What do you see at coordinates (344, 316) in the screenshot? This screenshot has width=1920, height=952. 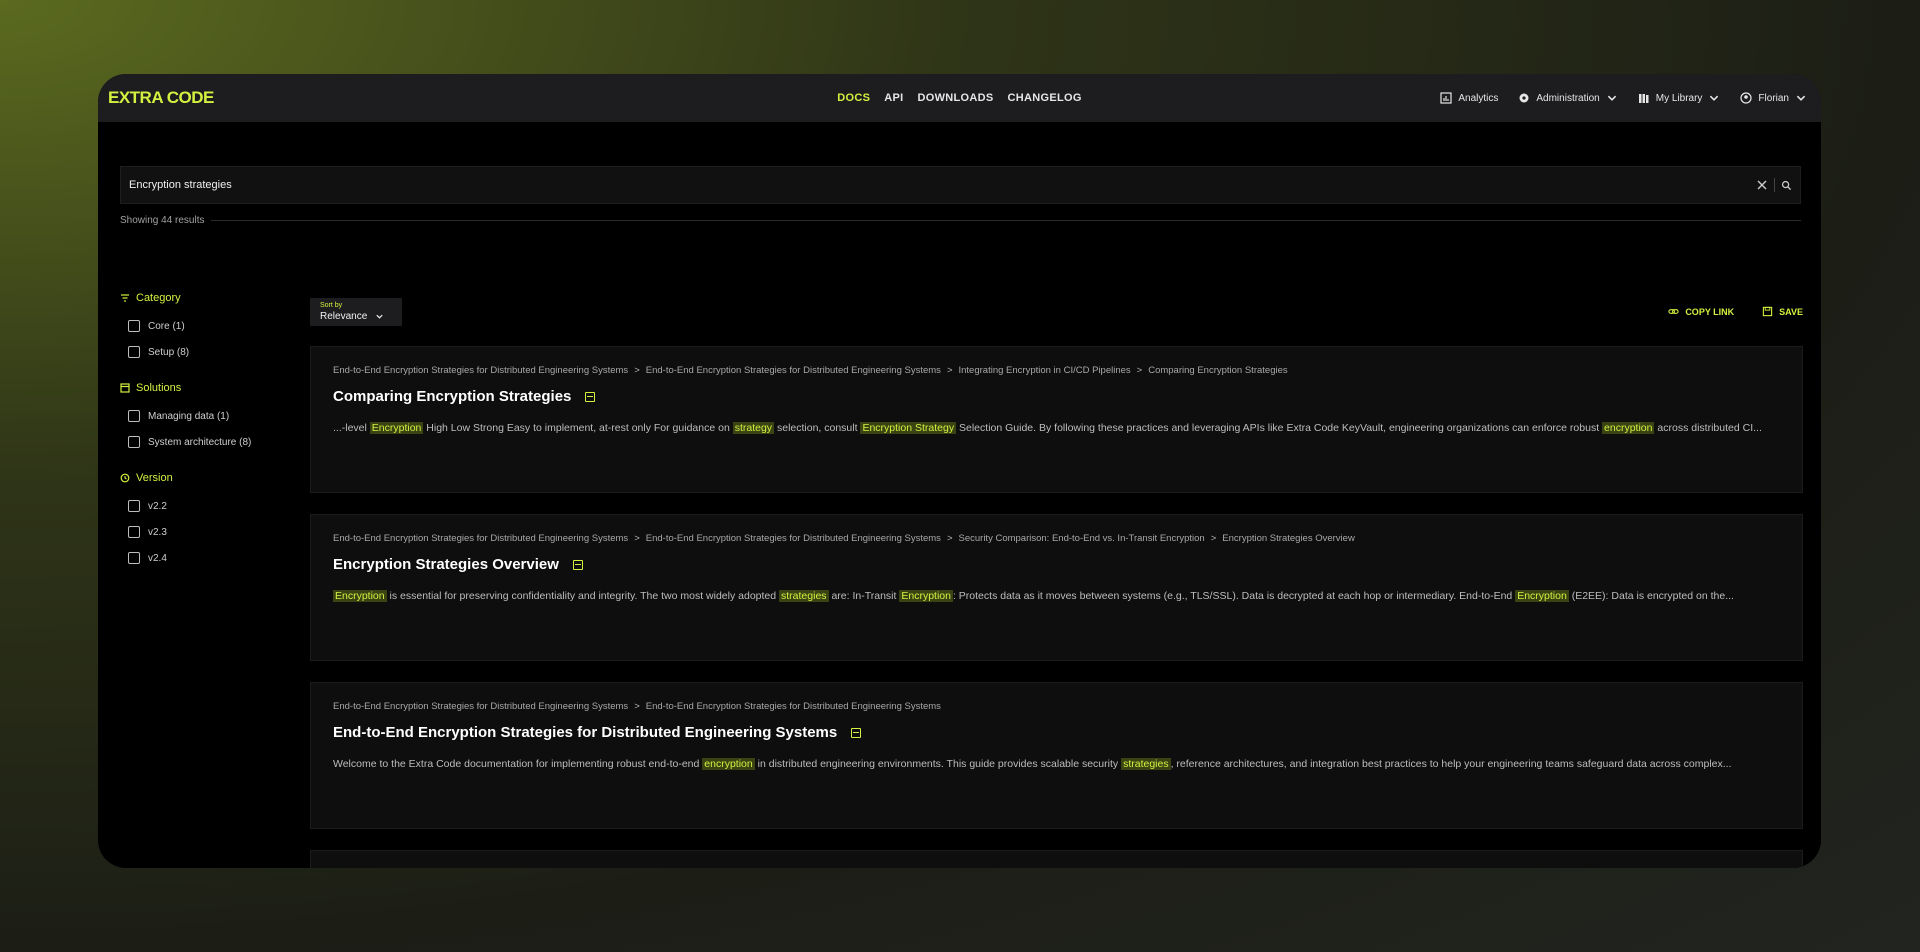 I see `sort-value-text: Relevance` at bounding box center [344, 316].